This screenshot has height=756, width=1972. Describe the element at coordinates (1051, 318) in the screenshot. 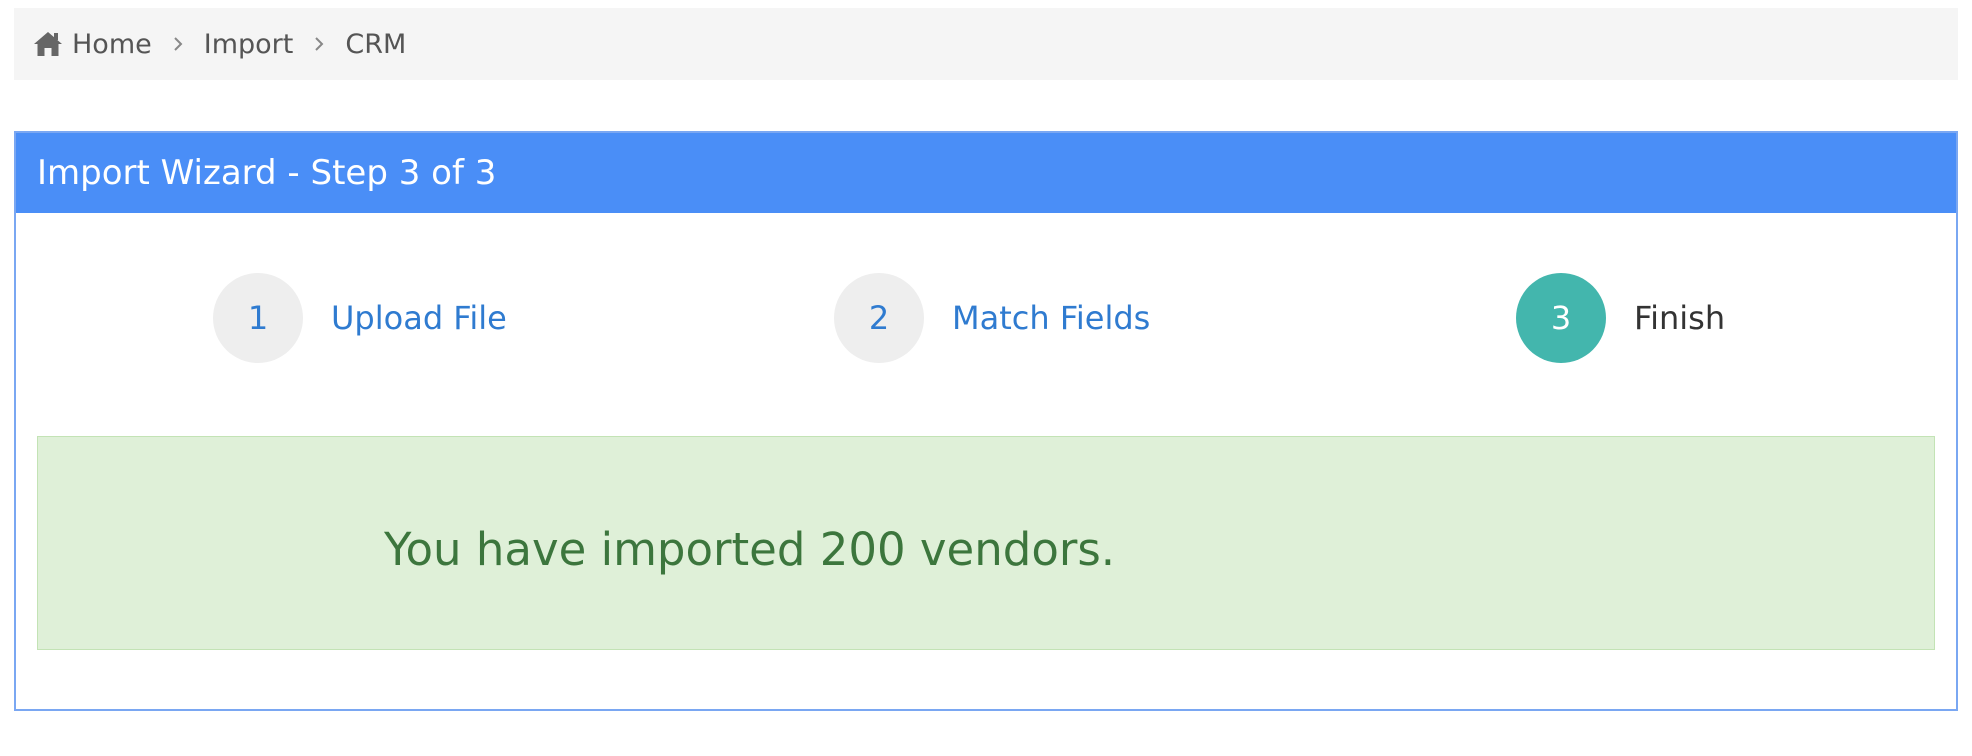

I see `step-label: Match Fields` at that location.